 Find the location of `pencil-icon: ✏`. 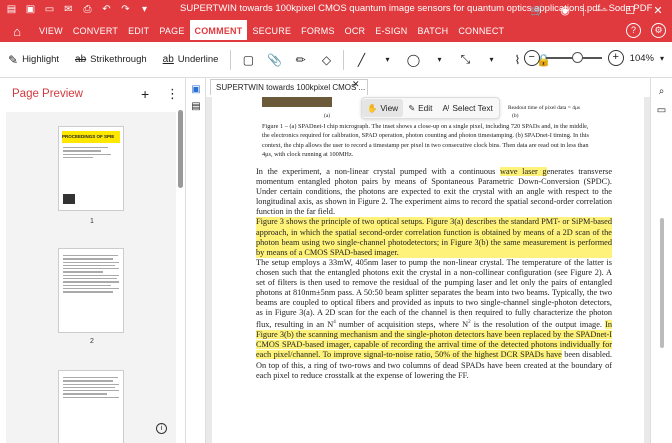

pencil-icon: ✏ is located at coordinates (300, 60).